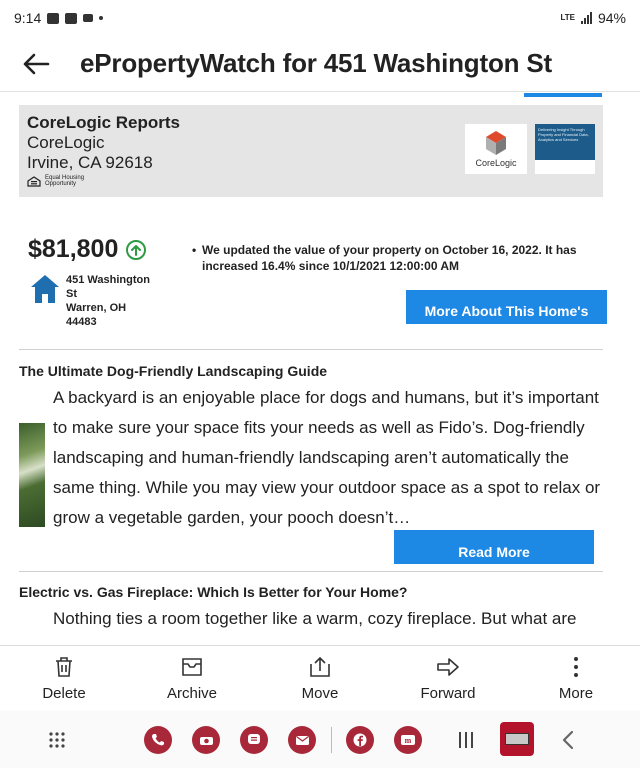 Image resolution: width=640 pixels, height=768 pixels. What do you see at coordinates (192, 667) in the screenshot?
I see `archive-icon` at bounding box center [192, 667].